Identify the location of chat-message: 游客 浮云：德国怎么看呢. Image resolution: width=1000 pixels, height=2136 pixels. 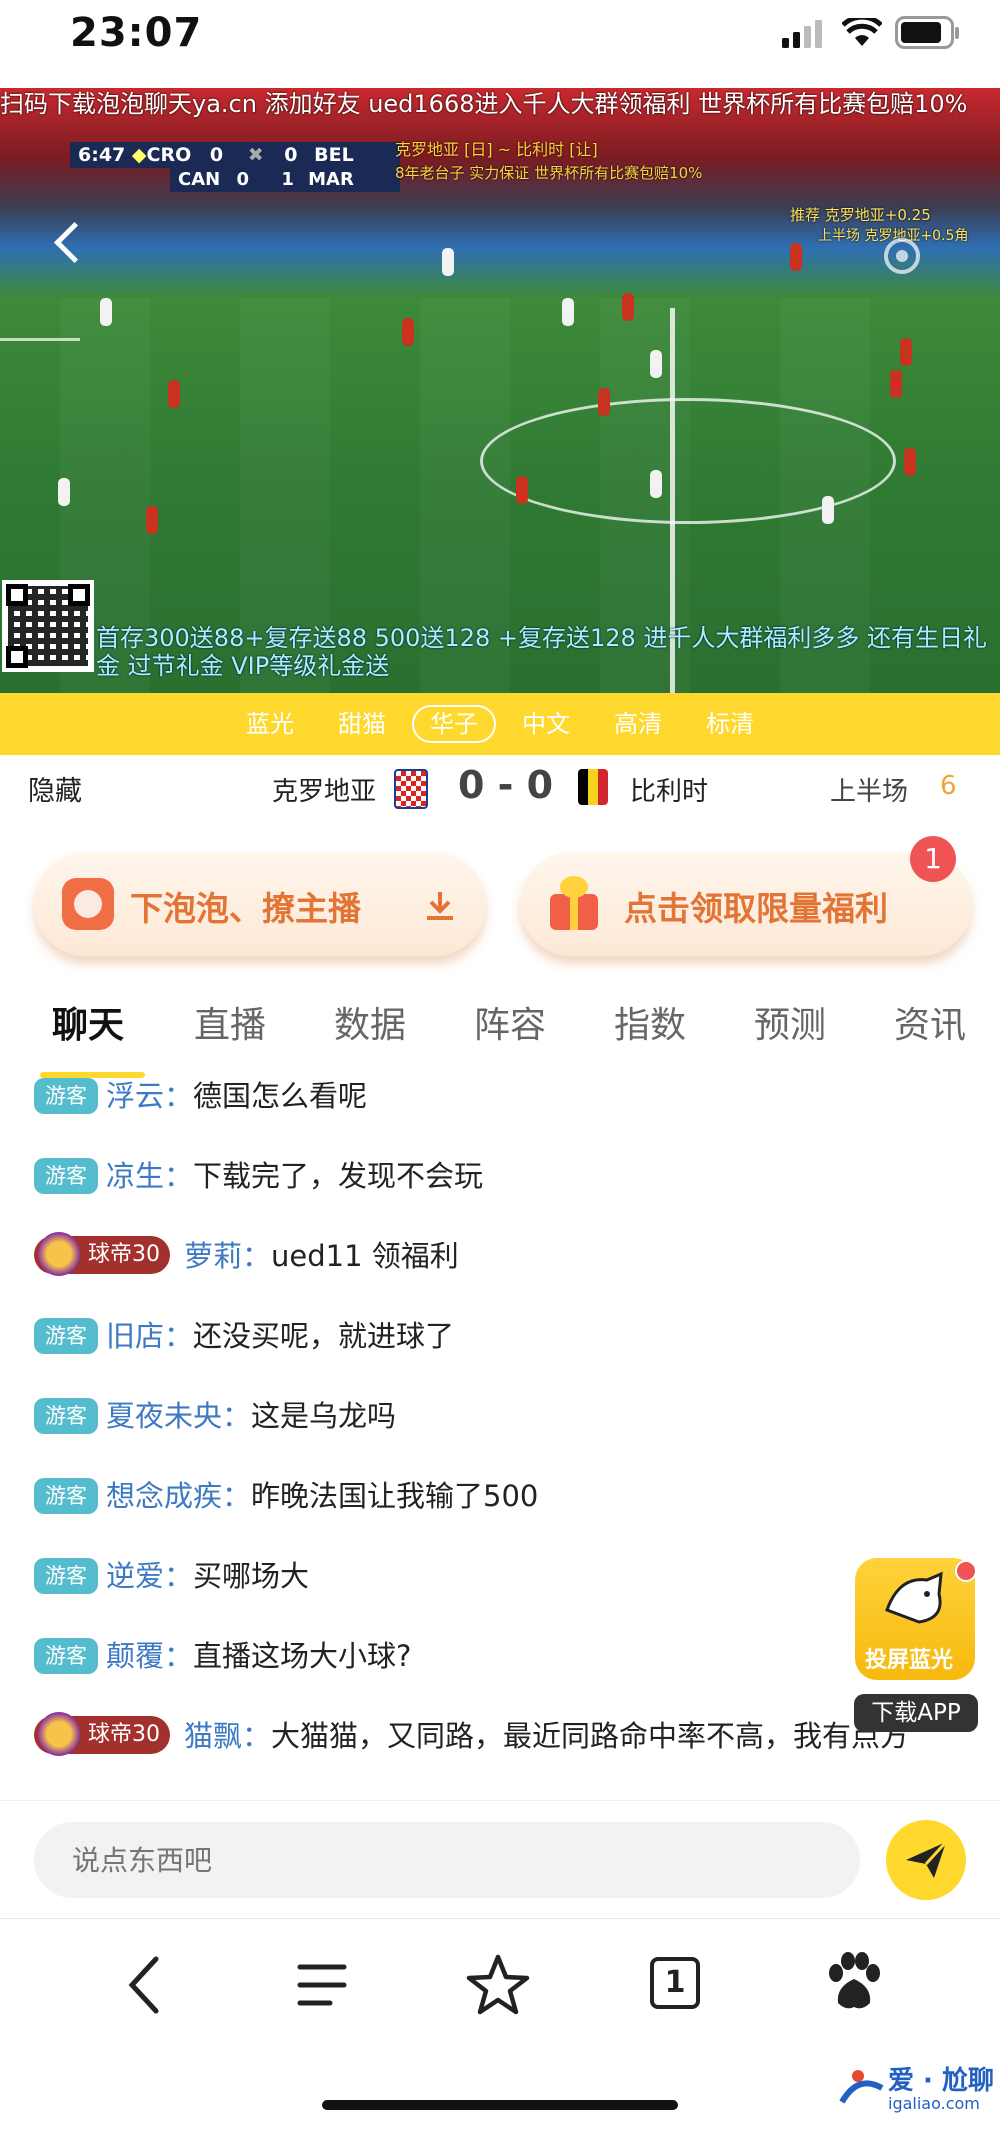
(504, 1096).